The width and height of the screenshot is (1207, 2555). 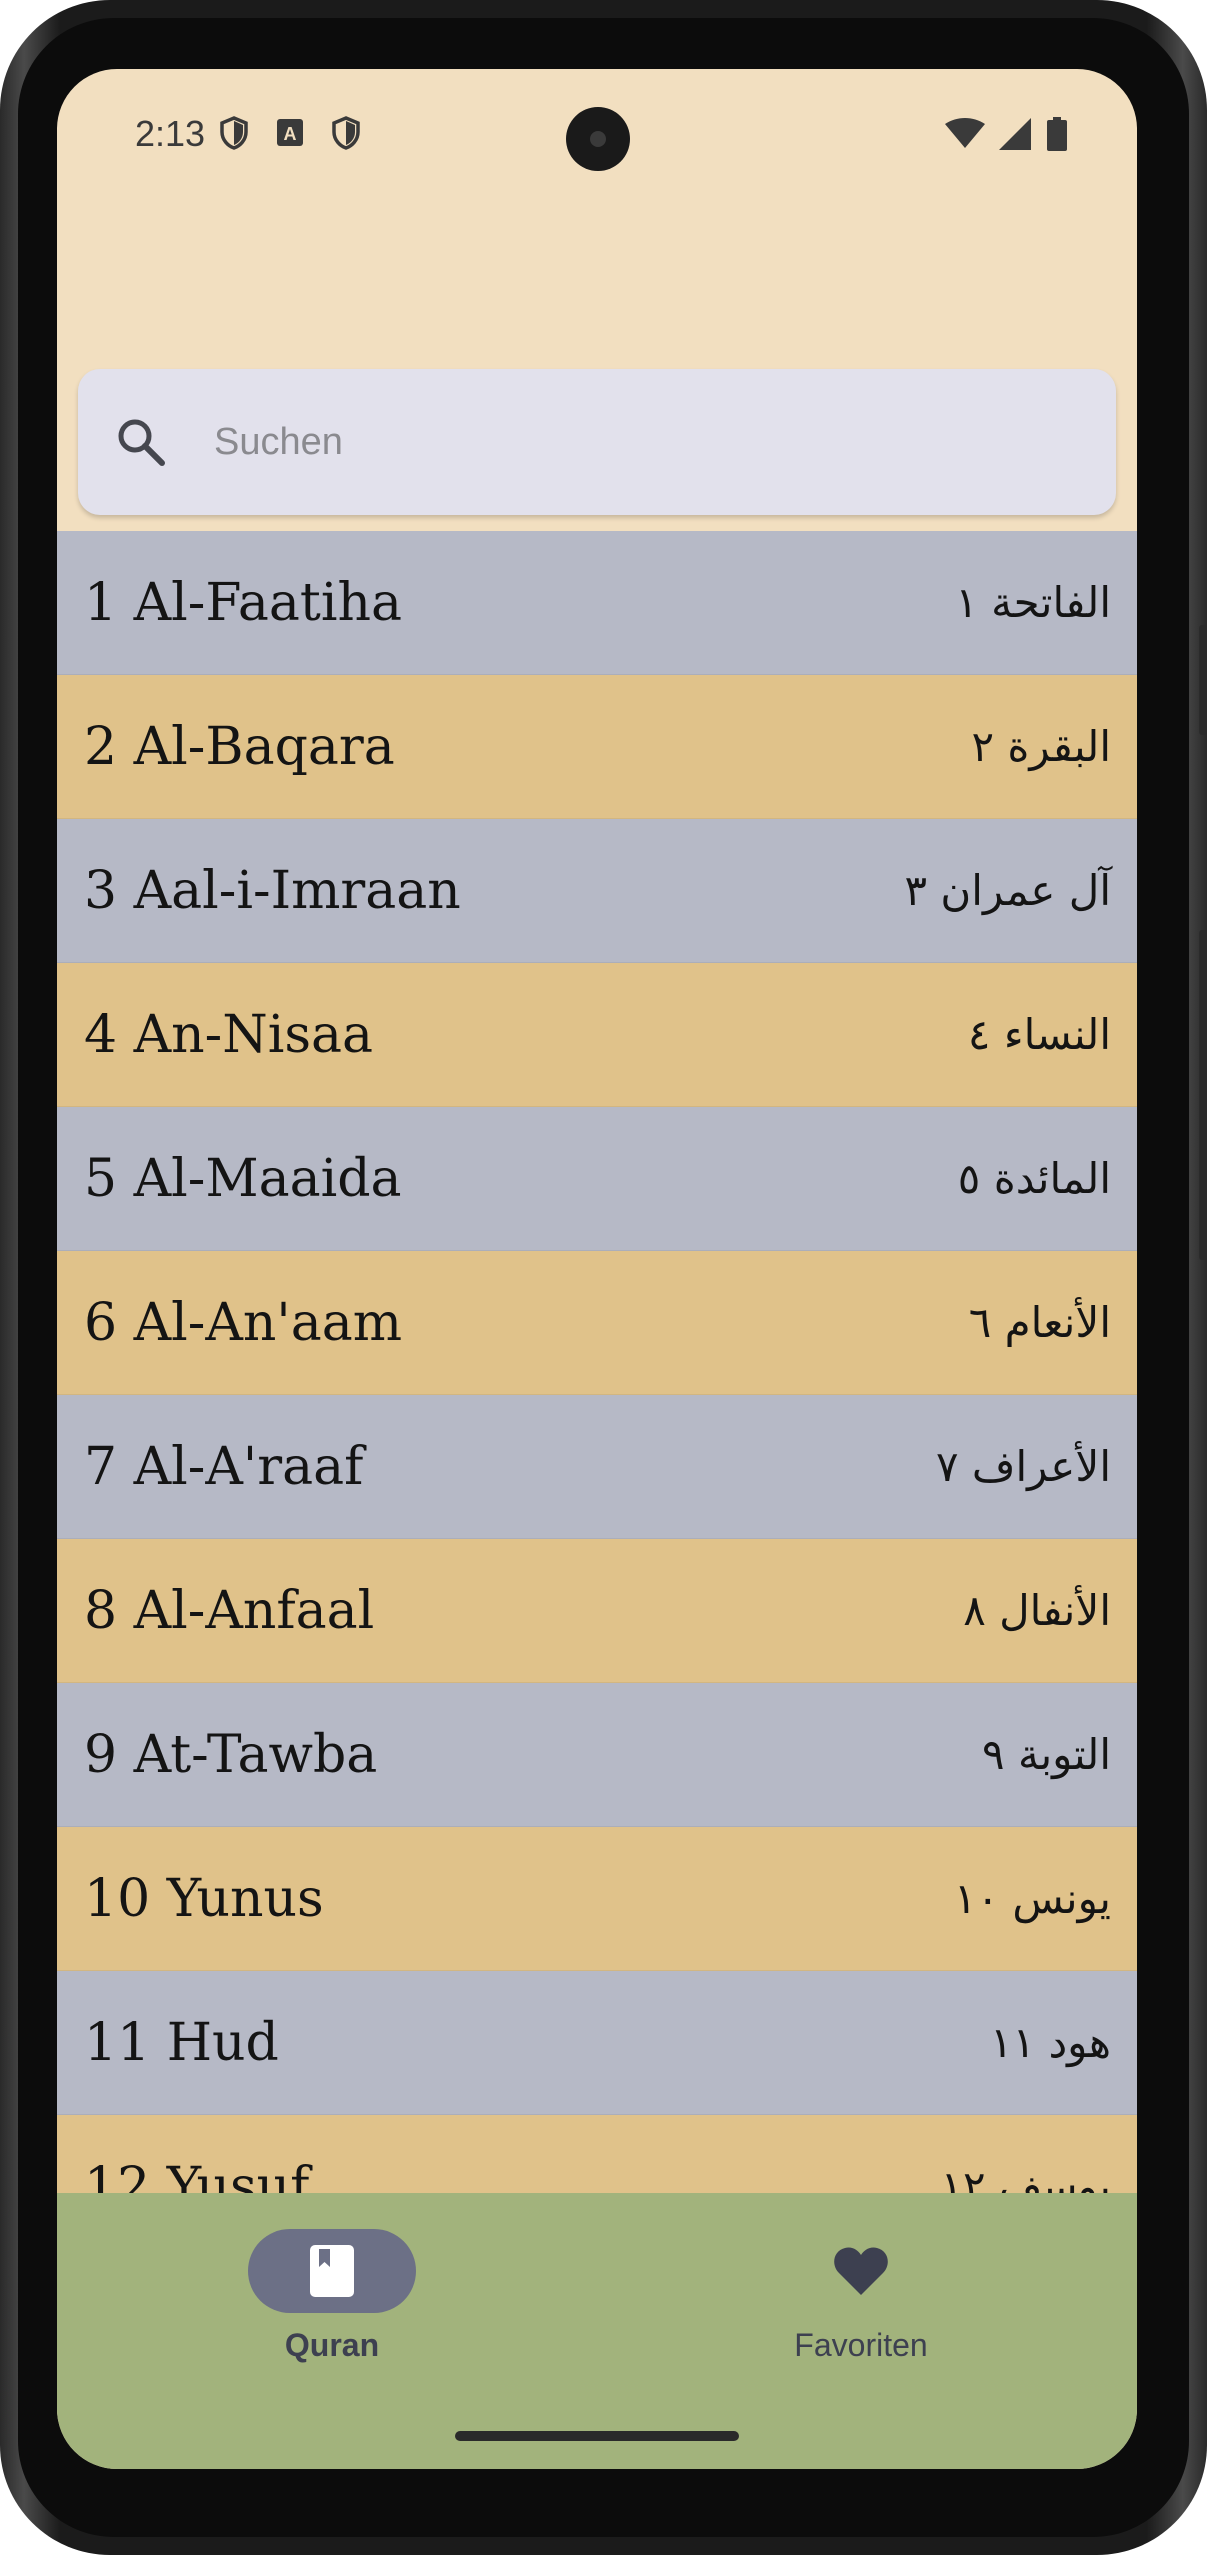 I want to click on surah-name: 5 Al-Maaida, so click(x=243, y=1178).